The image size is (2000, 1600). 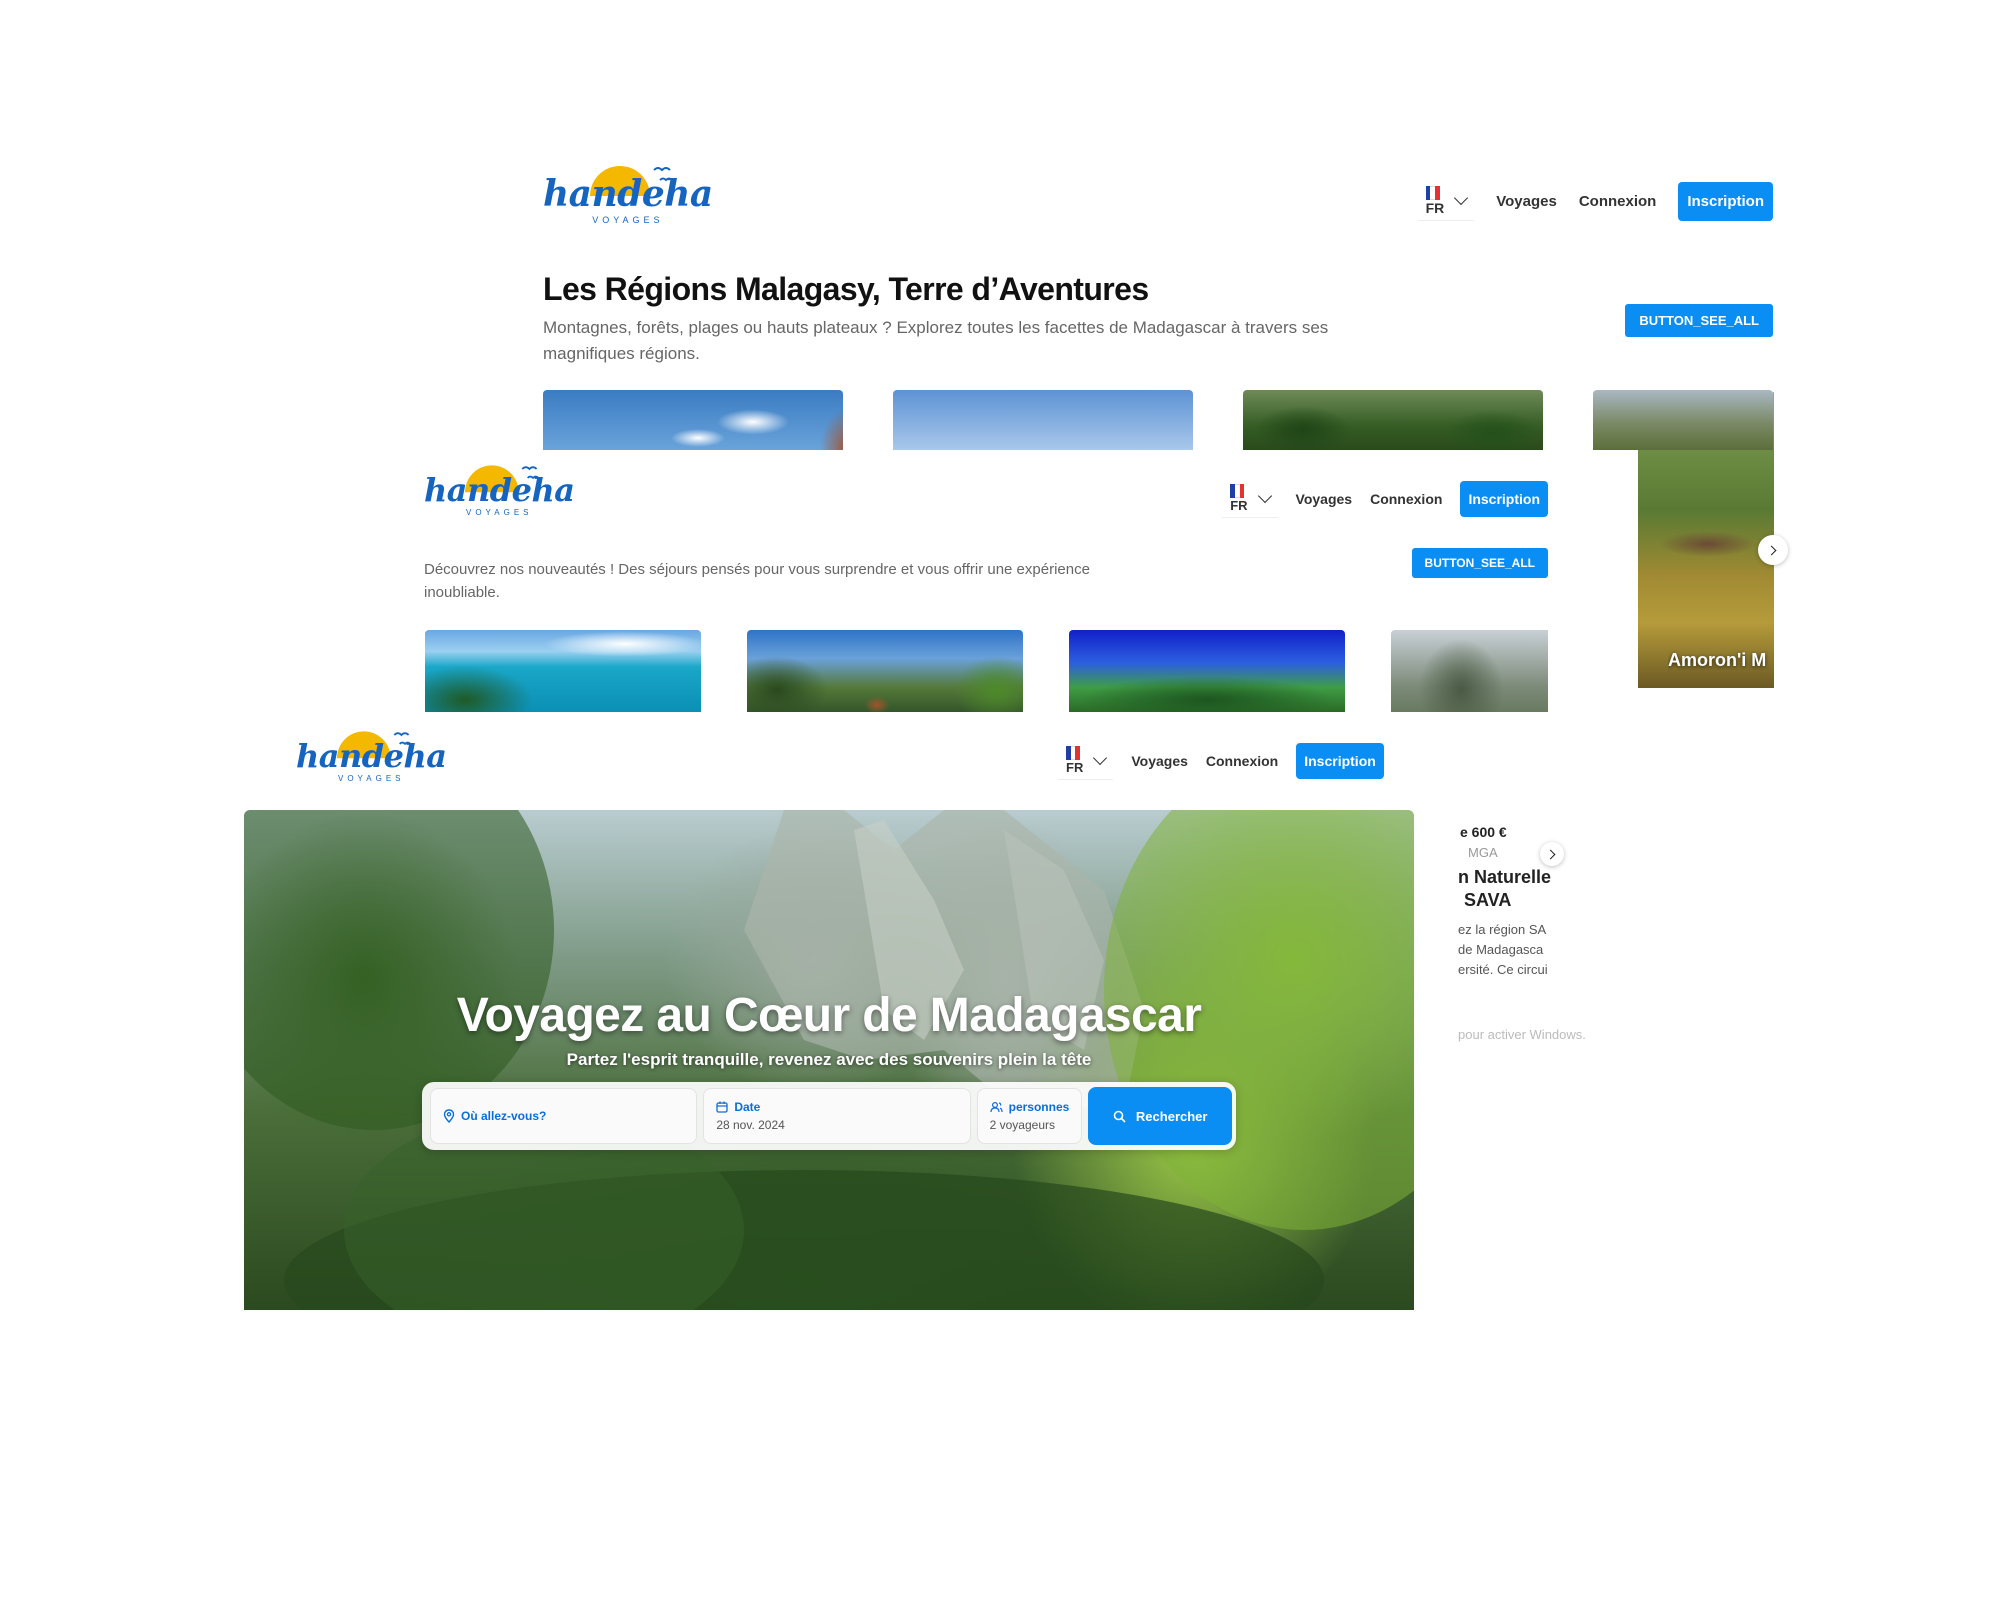 I want to click on news-card-title: n Naturelle SAVA, so click(x=1504, y=889).